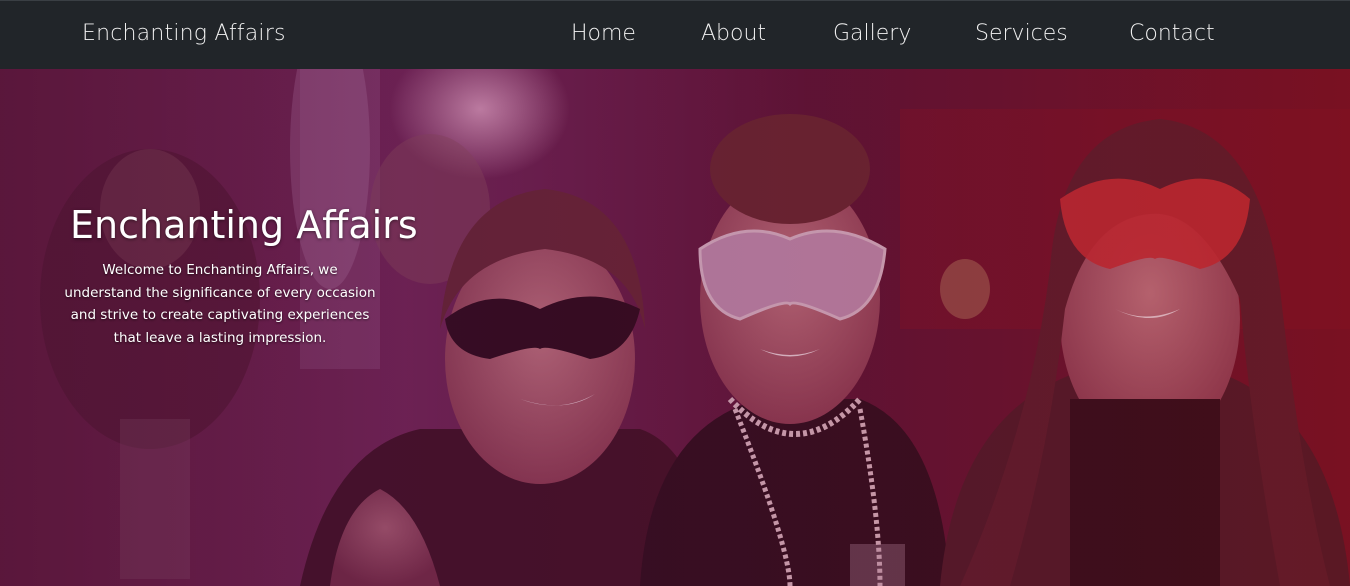 This screenshot has height=586, width=1350. I want to click on nav-link-home: Home, so click(603, 33).